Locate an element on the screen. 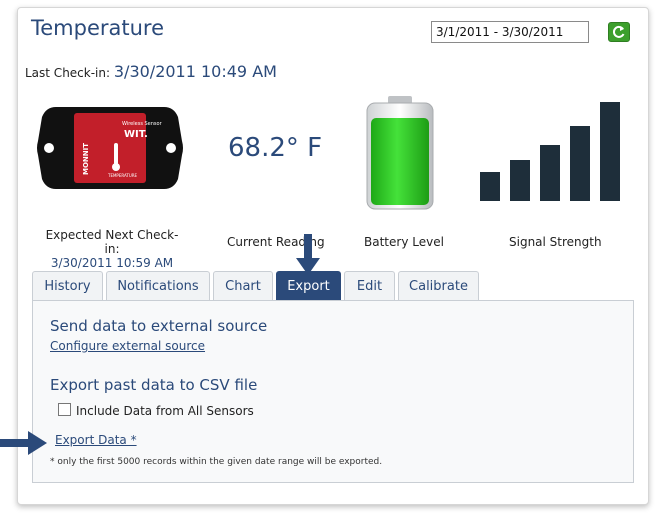  export-data-link: Export Data * is located at coordinates (96, 440).